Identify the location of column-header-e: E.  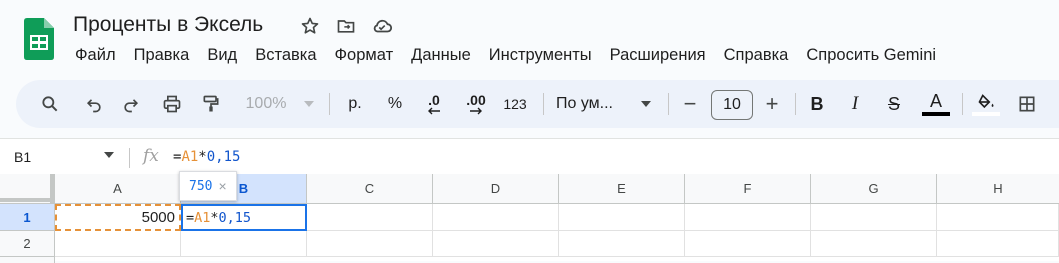
(622, 189).